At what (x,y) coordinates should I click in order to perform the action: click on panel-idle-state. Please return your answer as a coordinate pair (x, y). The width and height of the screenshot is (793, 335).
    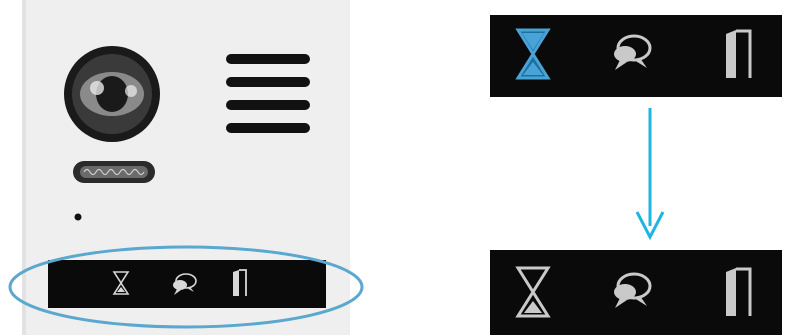
    Looking at the image, I should click on (636, 292).